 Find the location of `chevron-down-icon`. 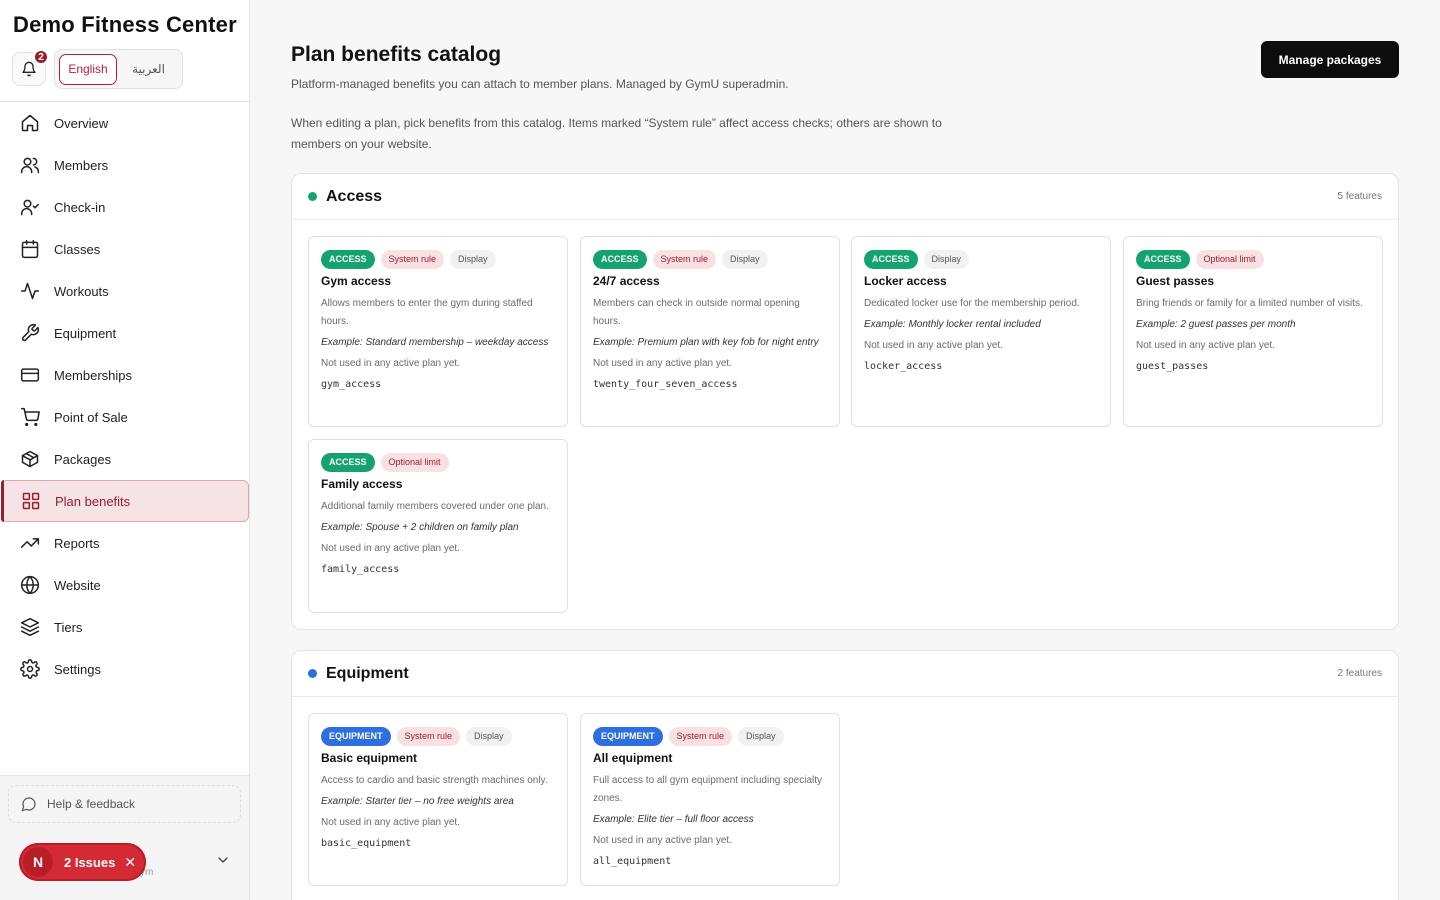

chevron-down-icon is located at coordinates (223, 860).